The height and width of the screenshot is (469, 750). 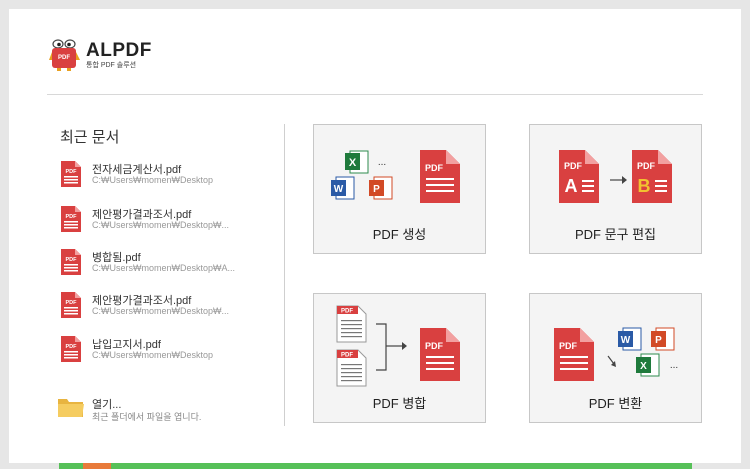 What do you see at coordinates (615, 234) in the screenshot?
I see `pdf-edit-label: PDF 문구 편집` at bounding box center [615, 234].